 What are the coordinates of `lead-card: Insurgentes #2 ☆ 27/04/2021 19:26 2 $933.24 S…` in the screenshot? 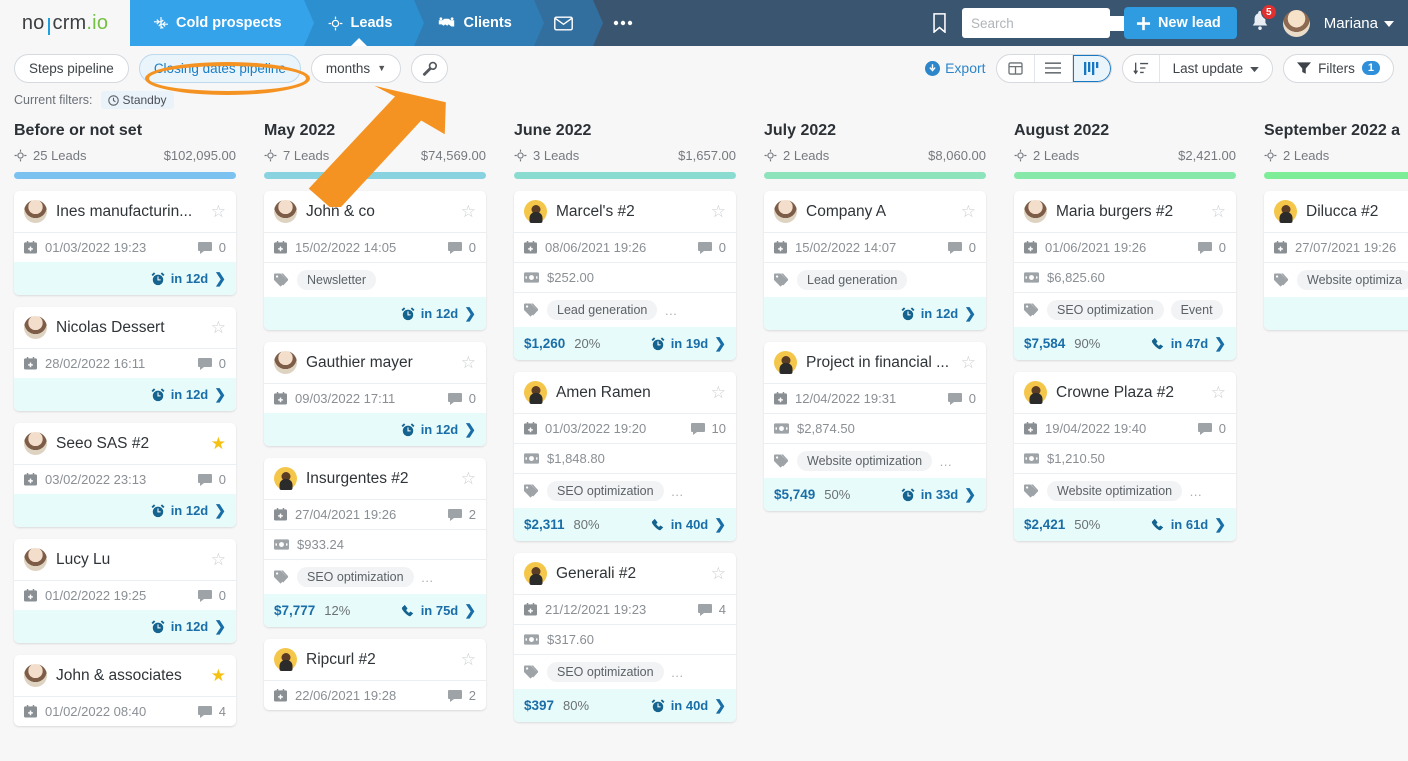 It's located at (375, 542).